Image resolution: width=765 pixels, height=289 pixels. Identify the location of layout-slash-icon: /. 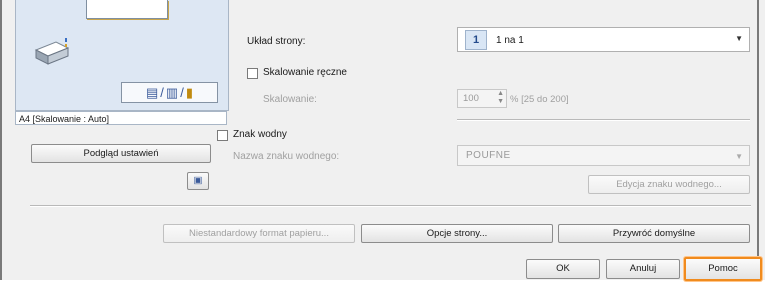
(162, 92).